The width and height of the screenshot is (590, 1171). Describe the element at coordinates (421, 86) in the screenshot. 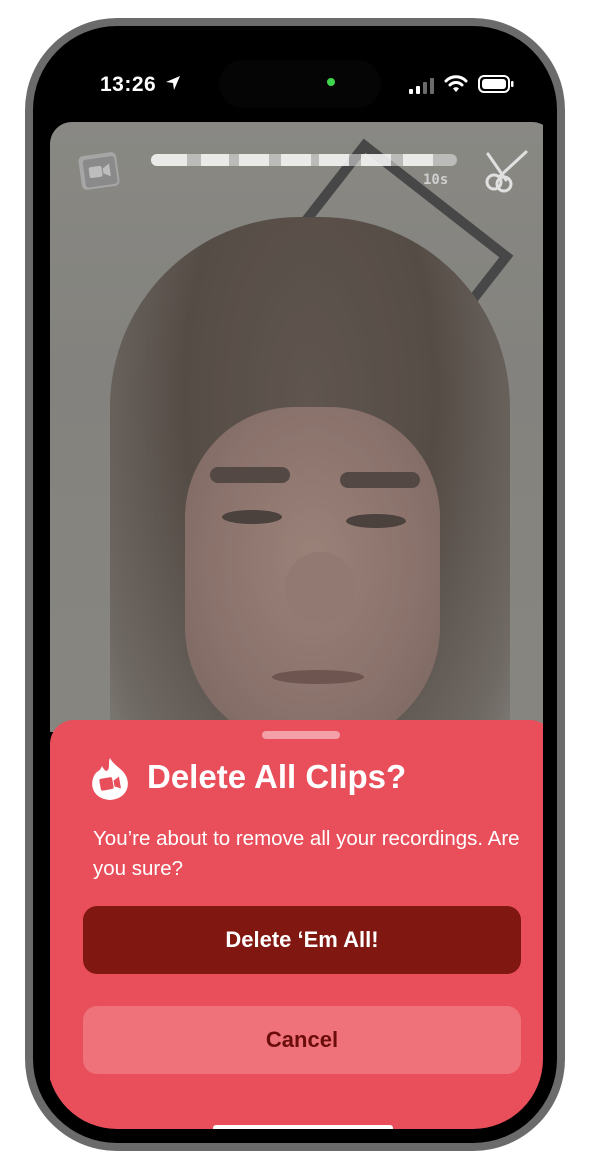

I see `cellular-signal-icon` at that location.